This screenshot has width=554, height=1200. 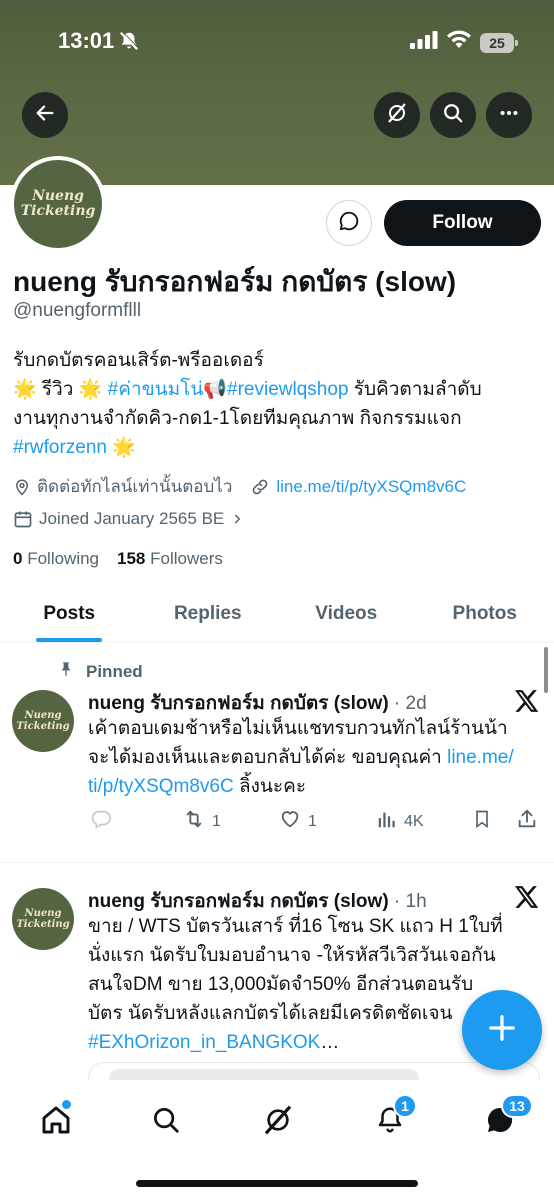 What do you see at coordinates (131, 558) in the screenshot?
I see `followers-count: 158` at bounding box center [131, 558].